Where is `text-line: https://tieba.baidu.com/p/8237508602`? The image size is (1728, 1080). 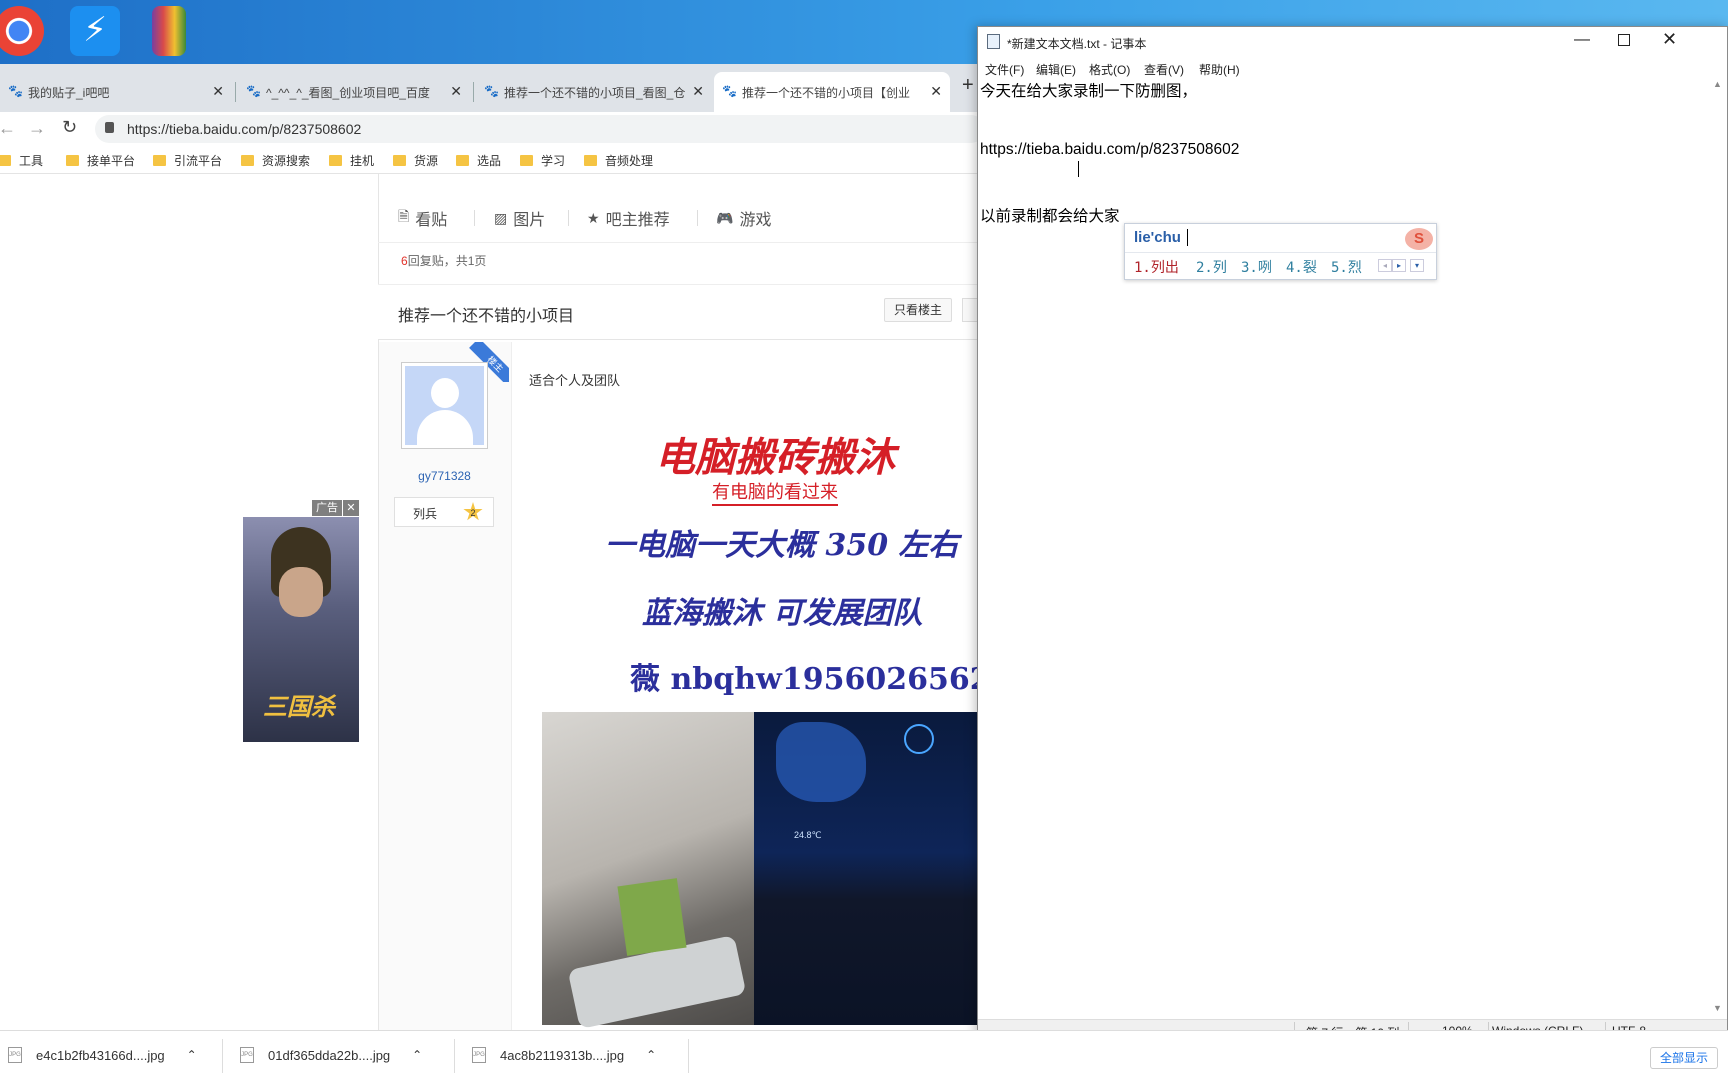 text-line: https://tieba.baidu.com/p/8237508602 is located at coordinates (1110, 149).